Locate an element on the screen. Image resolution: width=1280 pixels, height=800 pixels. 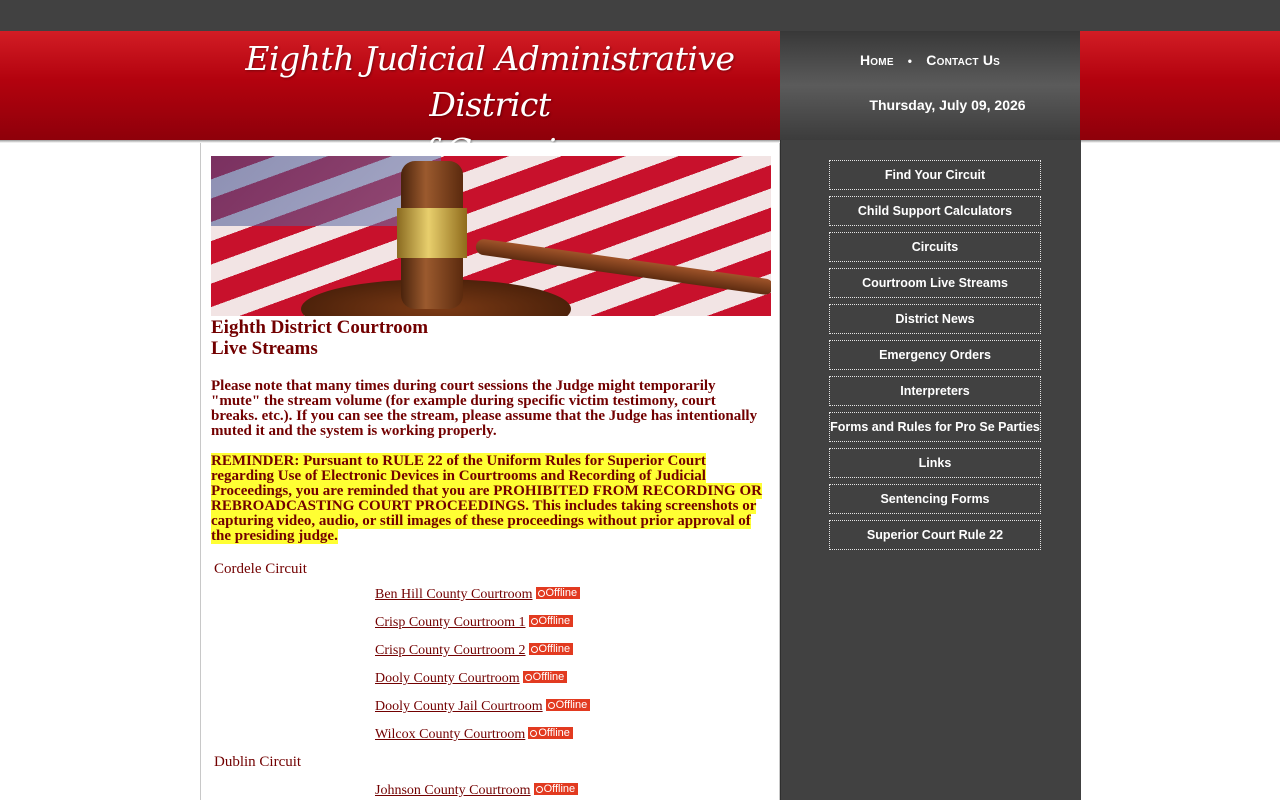
sidebar-item-circuits: Circuits is located at coordinates (935, 247).